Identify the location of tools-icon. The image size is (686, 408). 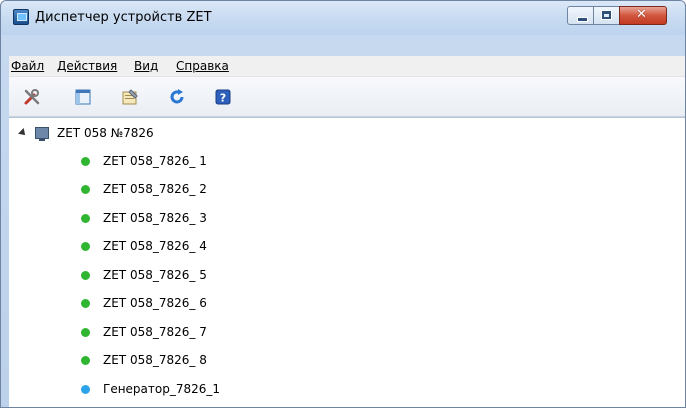
(32, 97).